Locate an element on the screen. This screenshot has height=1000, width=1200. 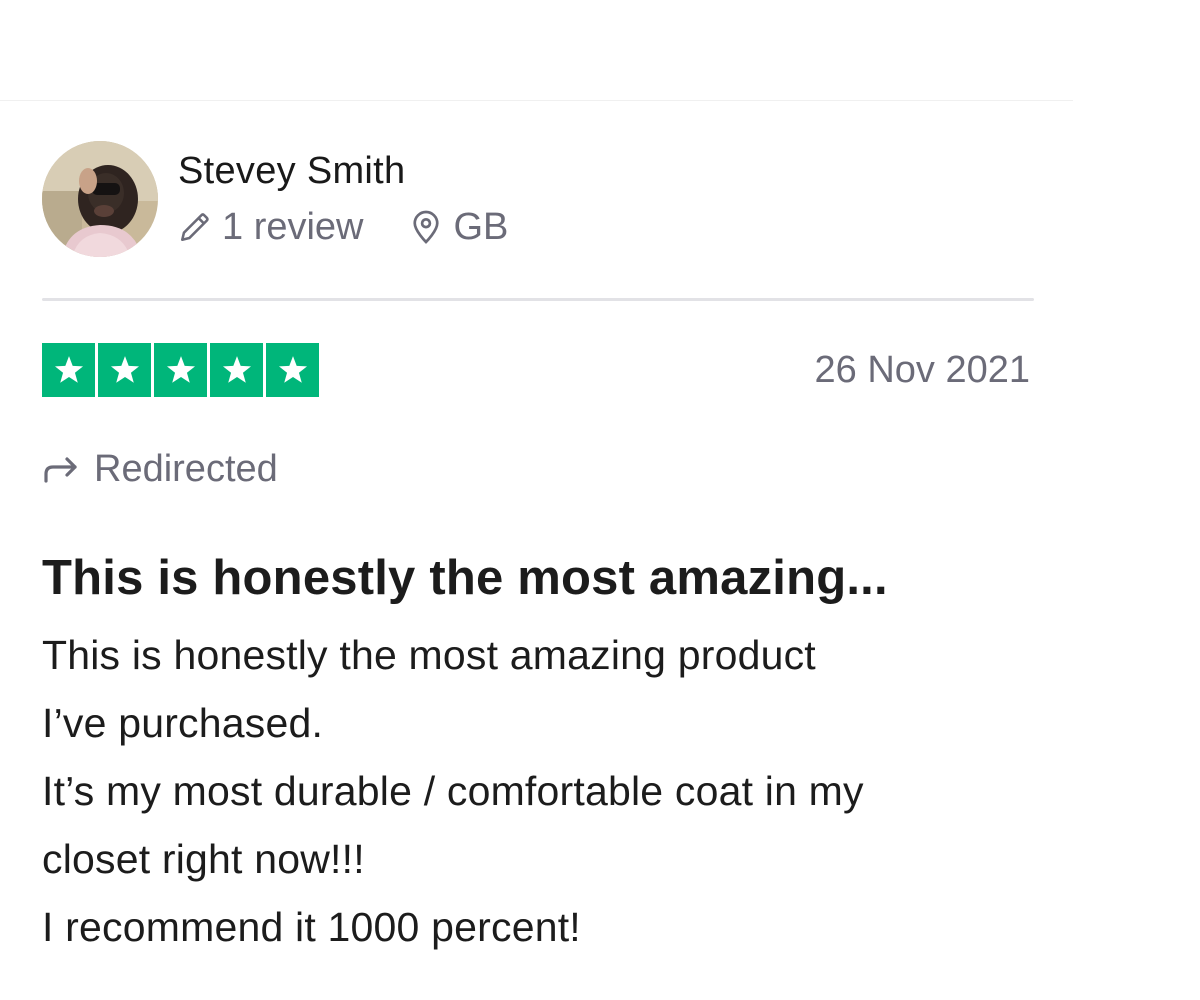
consumer-meta: 1 review GB is located at coordinates (343, 227).